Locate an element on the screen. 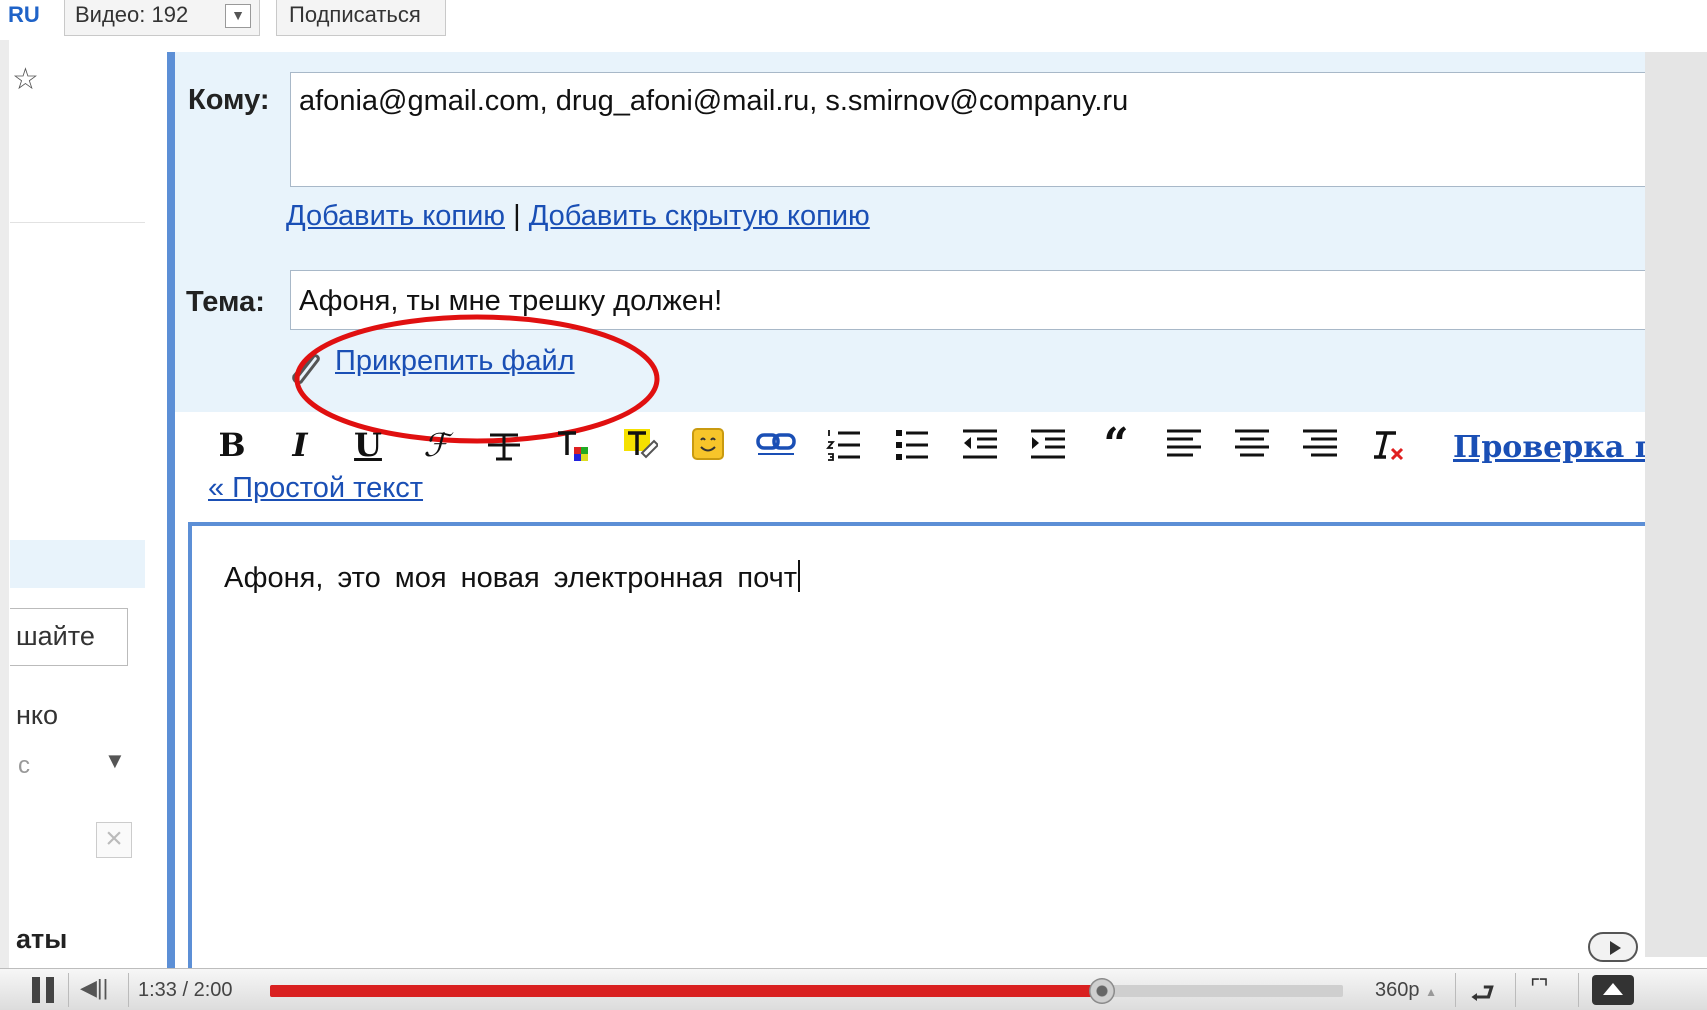  sidebar-divider is located at coordinates (77, 222).